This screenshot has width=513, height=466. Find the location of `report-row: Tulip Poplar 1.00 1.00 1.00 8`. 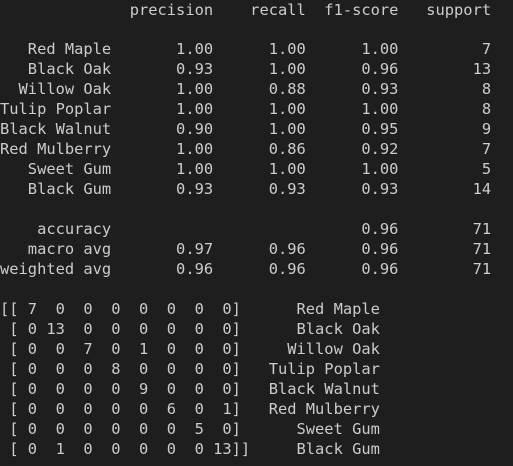

report-row: Tulip Poplar 1.00 1.00 1.00 8 is located at coordinates (246, 109).